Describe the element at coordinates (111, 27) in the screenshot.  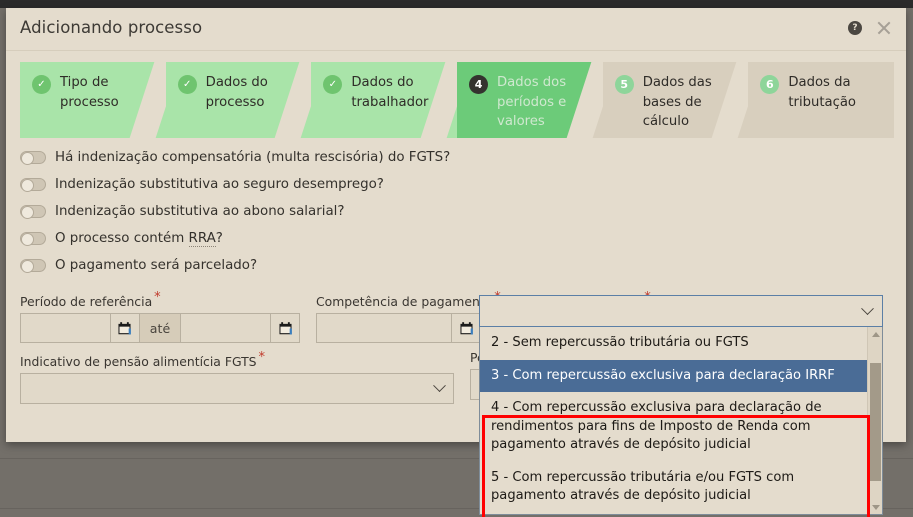
I see `page-title: Adicionando processo` at that location.